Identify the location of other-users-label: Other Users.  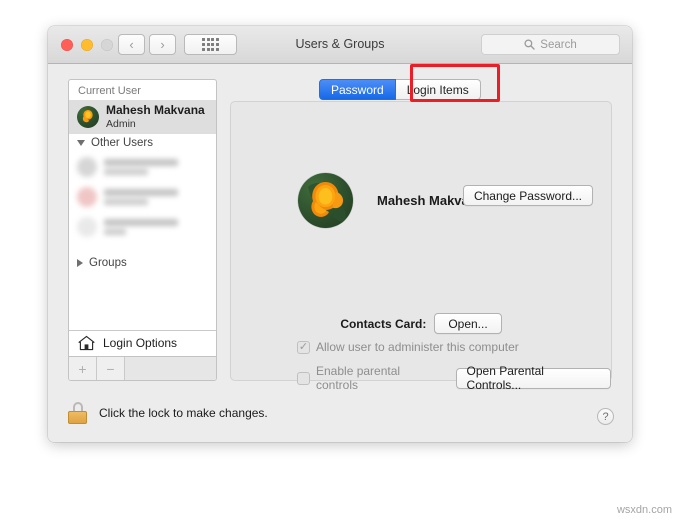
(122, 143).